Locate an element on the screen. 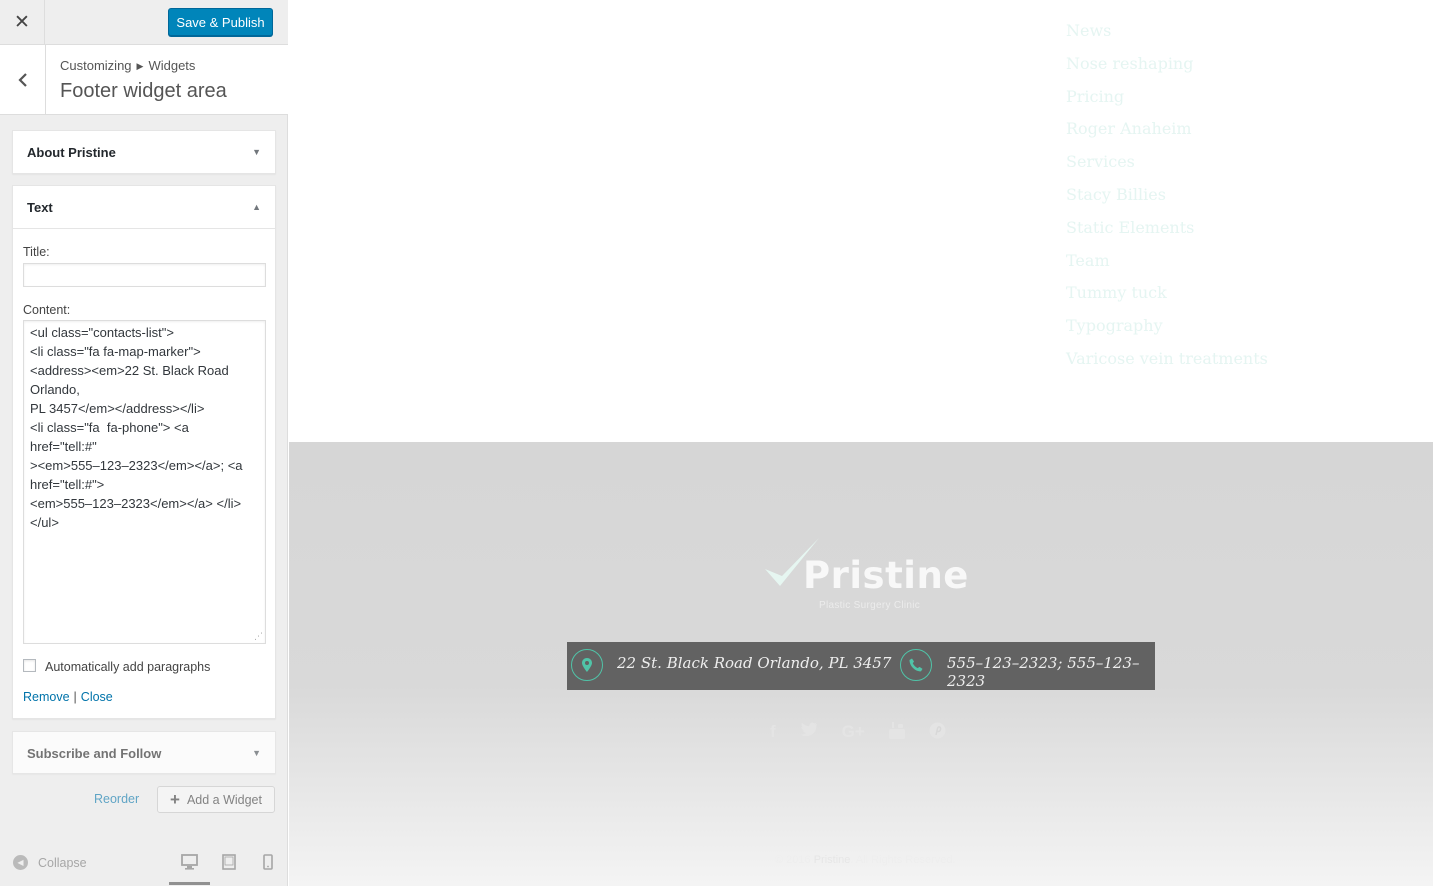 Image resolution: width=1433 pixels, height=886 pixels. copyright-prefix: © 2016 is located at coordinates (793, 860).